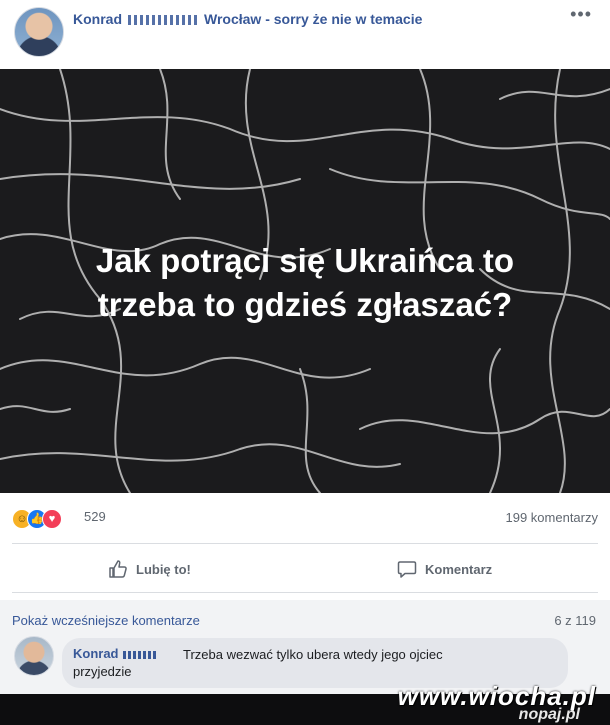 The height and width of the screenshot is (725, 610). Describe the element at coordinates (34, 656) in the screenshot. I see `commenter-avatar` at that location.